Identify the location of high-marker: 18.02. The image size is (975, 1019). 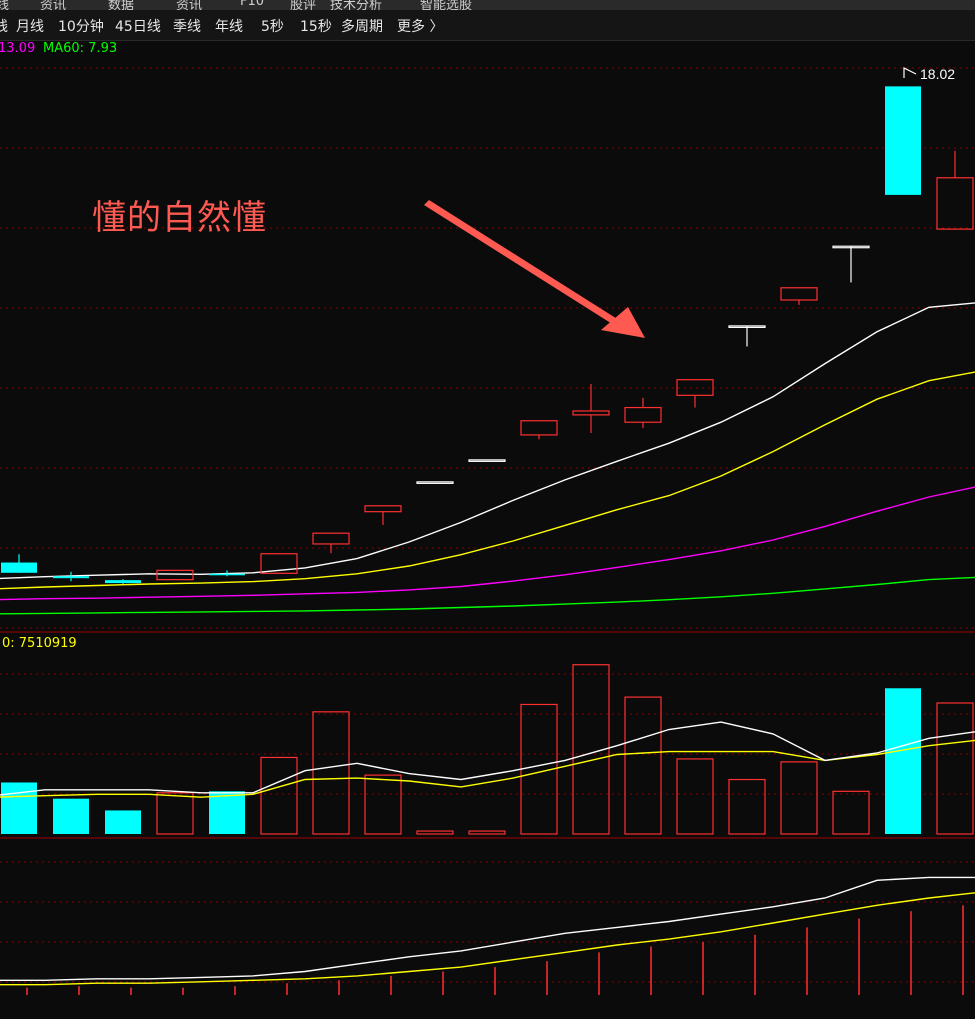
(929, 74).